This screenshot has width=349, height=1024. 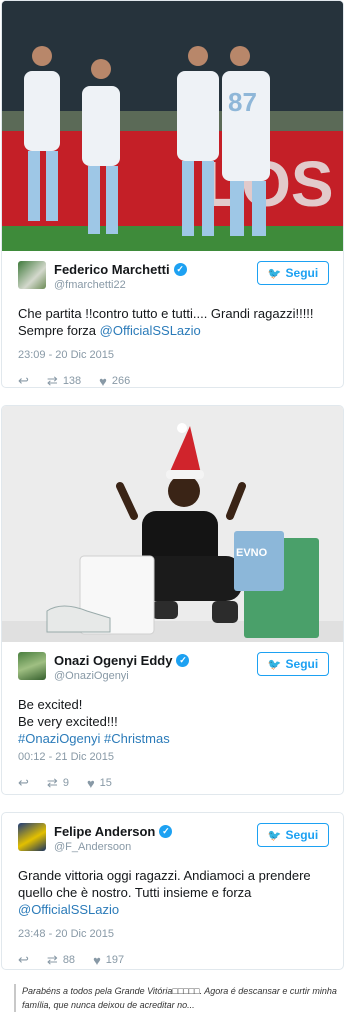 I want to click on tweet-timestamp: 00:12 - 21 Dic 2015, so click(x=172, y=757).